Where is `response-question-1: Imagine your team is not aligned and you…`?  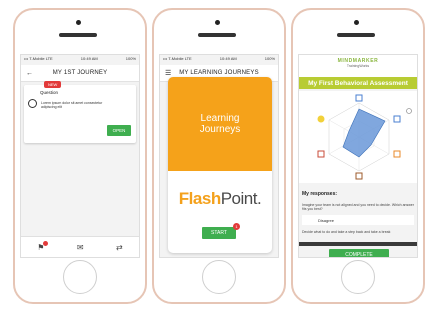 response-question-1: Imagine your team is not aligned and you… is located at coordinates (358, 207).